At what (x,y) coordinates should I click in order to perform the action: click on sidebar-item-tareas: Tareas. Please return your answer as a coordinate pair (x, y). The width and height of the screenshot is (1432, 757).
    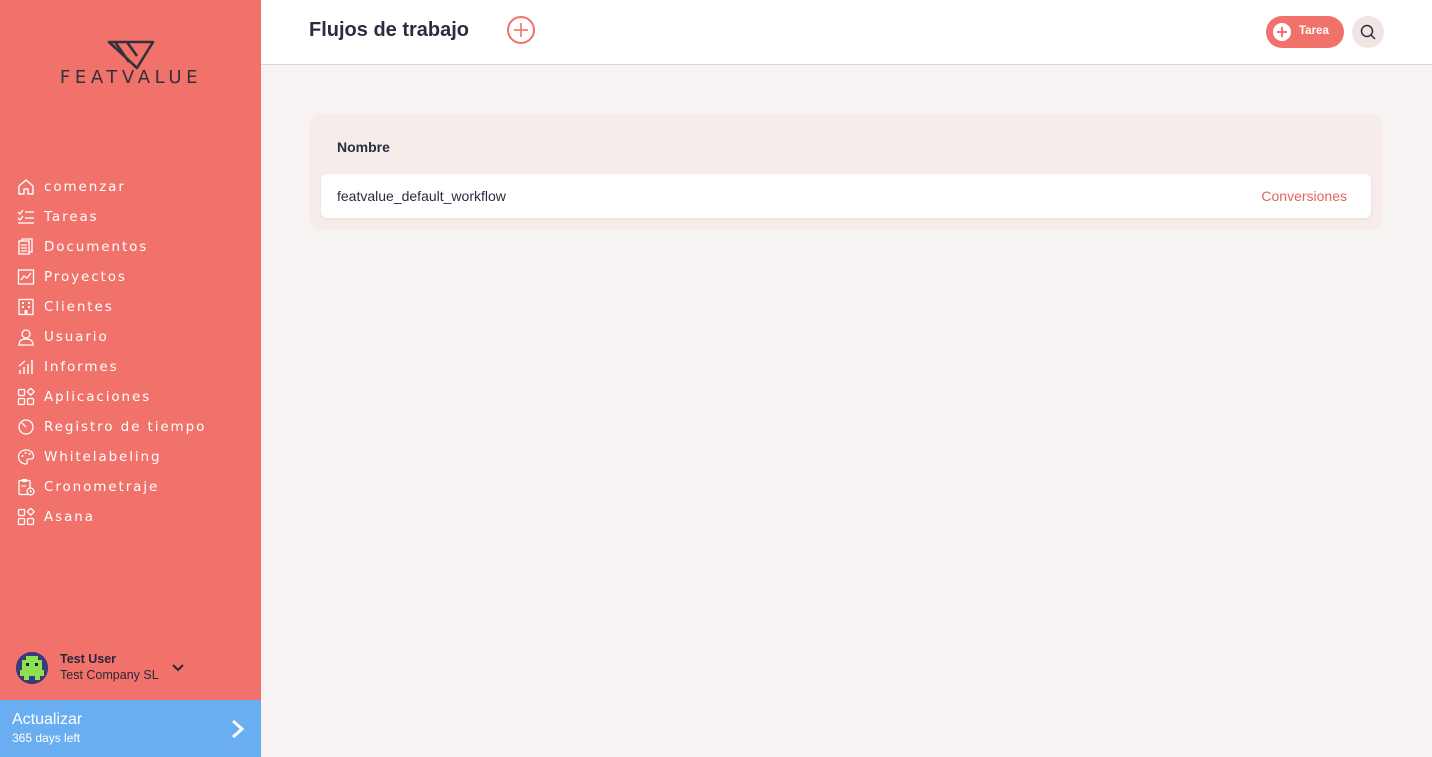
    Looking at the image, I should click on (136, 217).